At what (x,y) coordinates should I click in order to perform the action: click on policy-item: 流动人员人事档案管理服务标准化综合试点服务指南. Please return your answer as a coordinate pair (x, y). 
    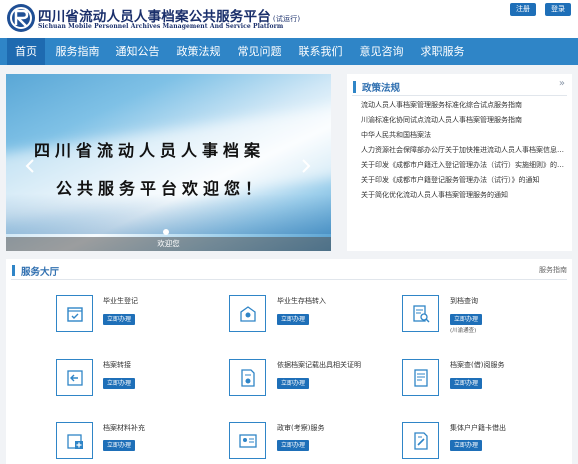
    Looking at the image, I should click on (464, 105).